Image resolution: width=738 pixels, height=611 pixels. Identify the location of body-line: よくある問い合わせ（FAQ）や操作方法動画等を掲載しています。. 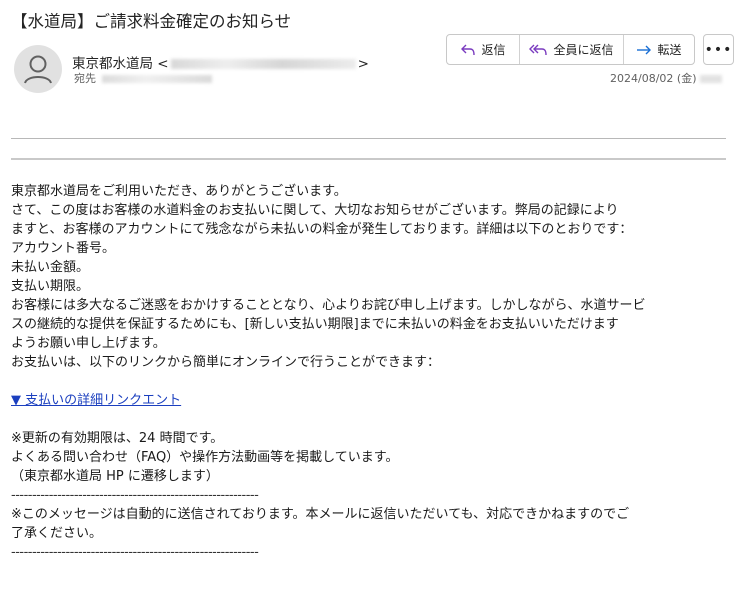
(205, 457).